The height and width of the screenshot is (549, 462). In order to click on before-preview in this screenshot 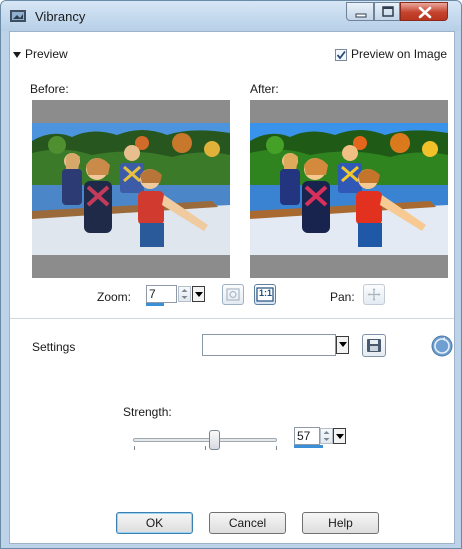, I will do `click(131, 189)`.